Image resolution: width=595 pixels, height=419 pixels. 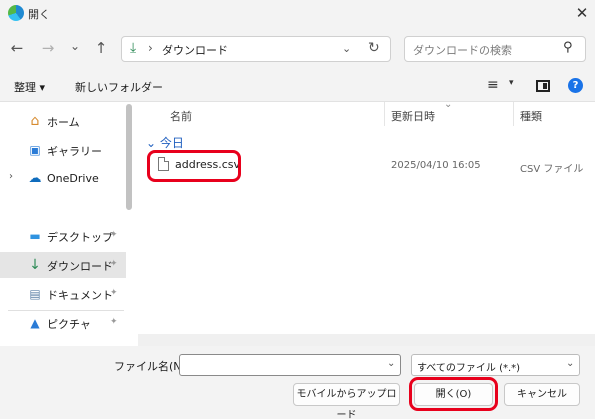 What do you see at coordinates (290, 365) in the screenshot?
I see `filename-field: ⌄` at bounding box center [290, 365].